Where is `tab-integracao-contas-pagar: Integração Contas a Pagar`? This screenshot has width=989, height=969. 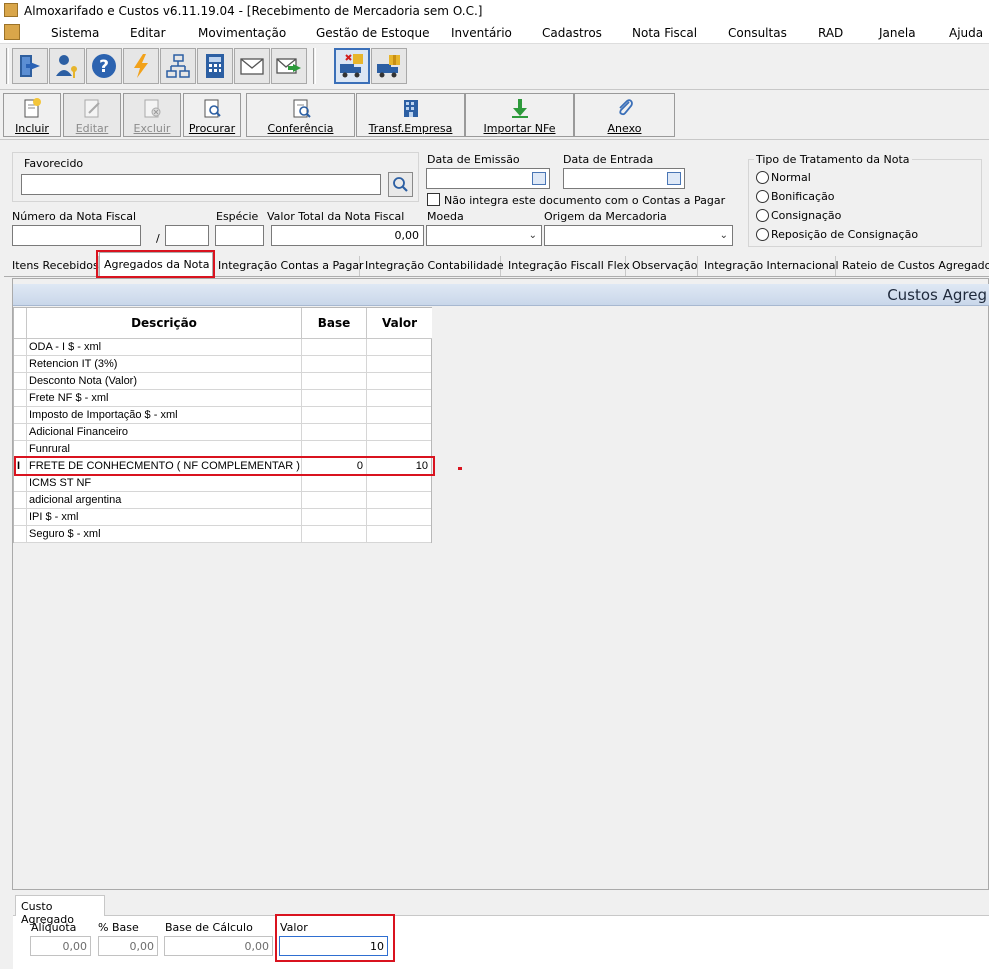
tab-integracao-contas-pagar: Integração Contas a Pagar is located at coordinates (289, 266).